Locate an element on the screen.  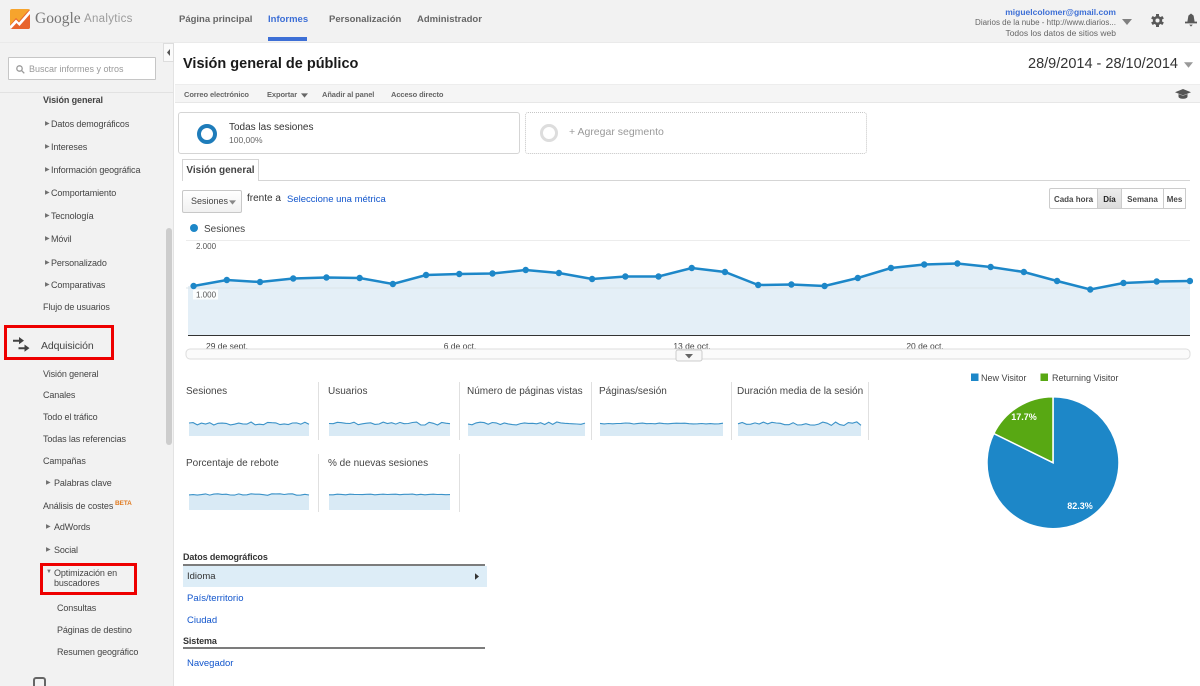
svg-text: 17.7% is located at coordinates (1024, 417).